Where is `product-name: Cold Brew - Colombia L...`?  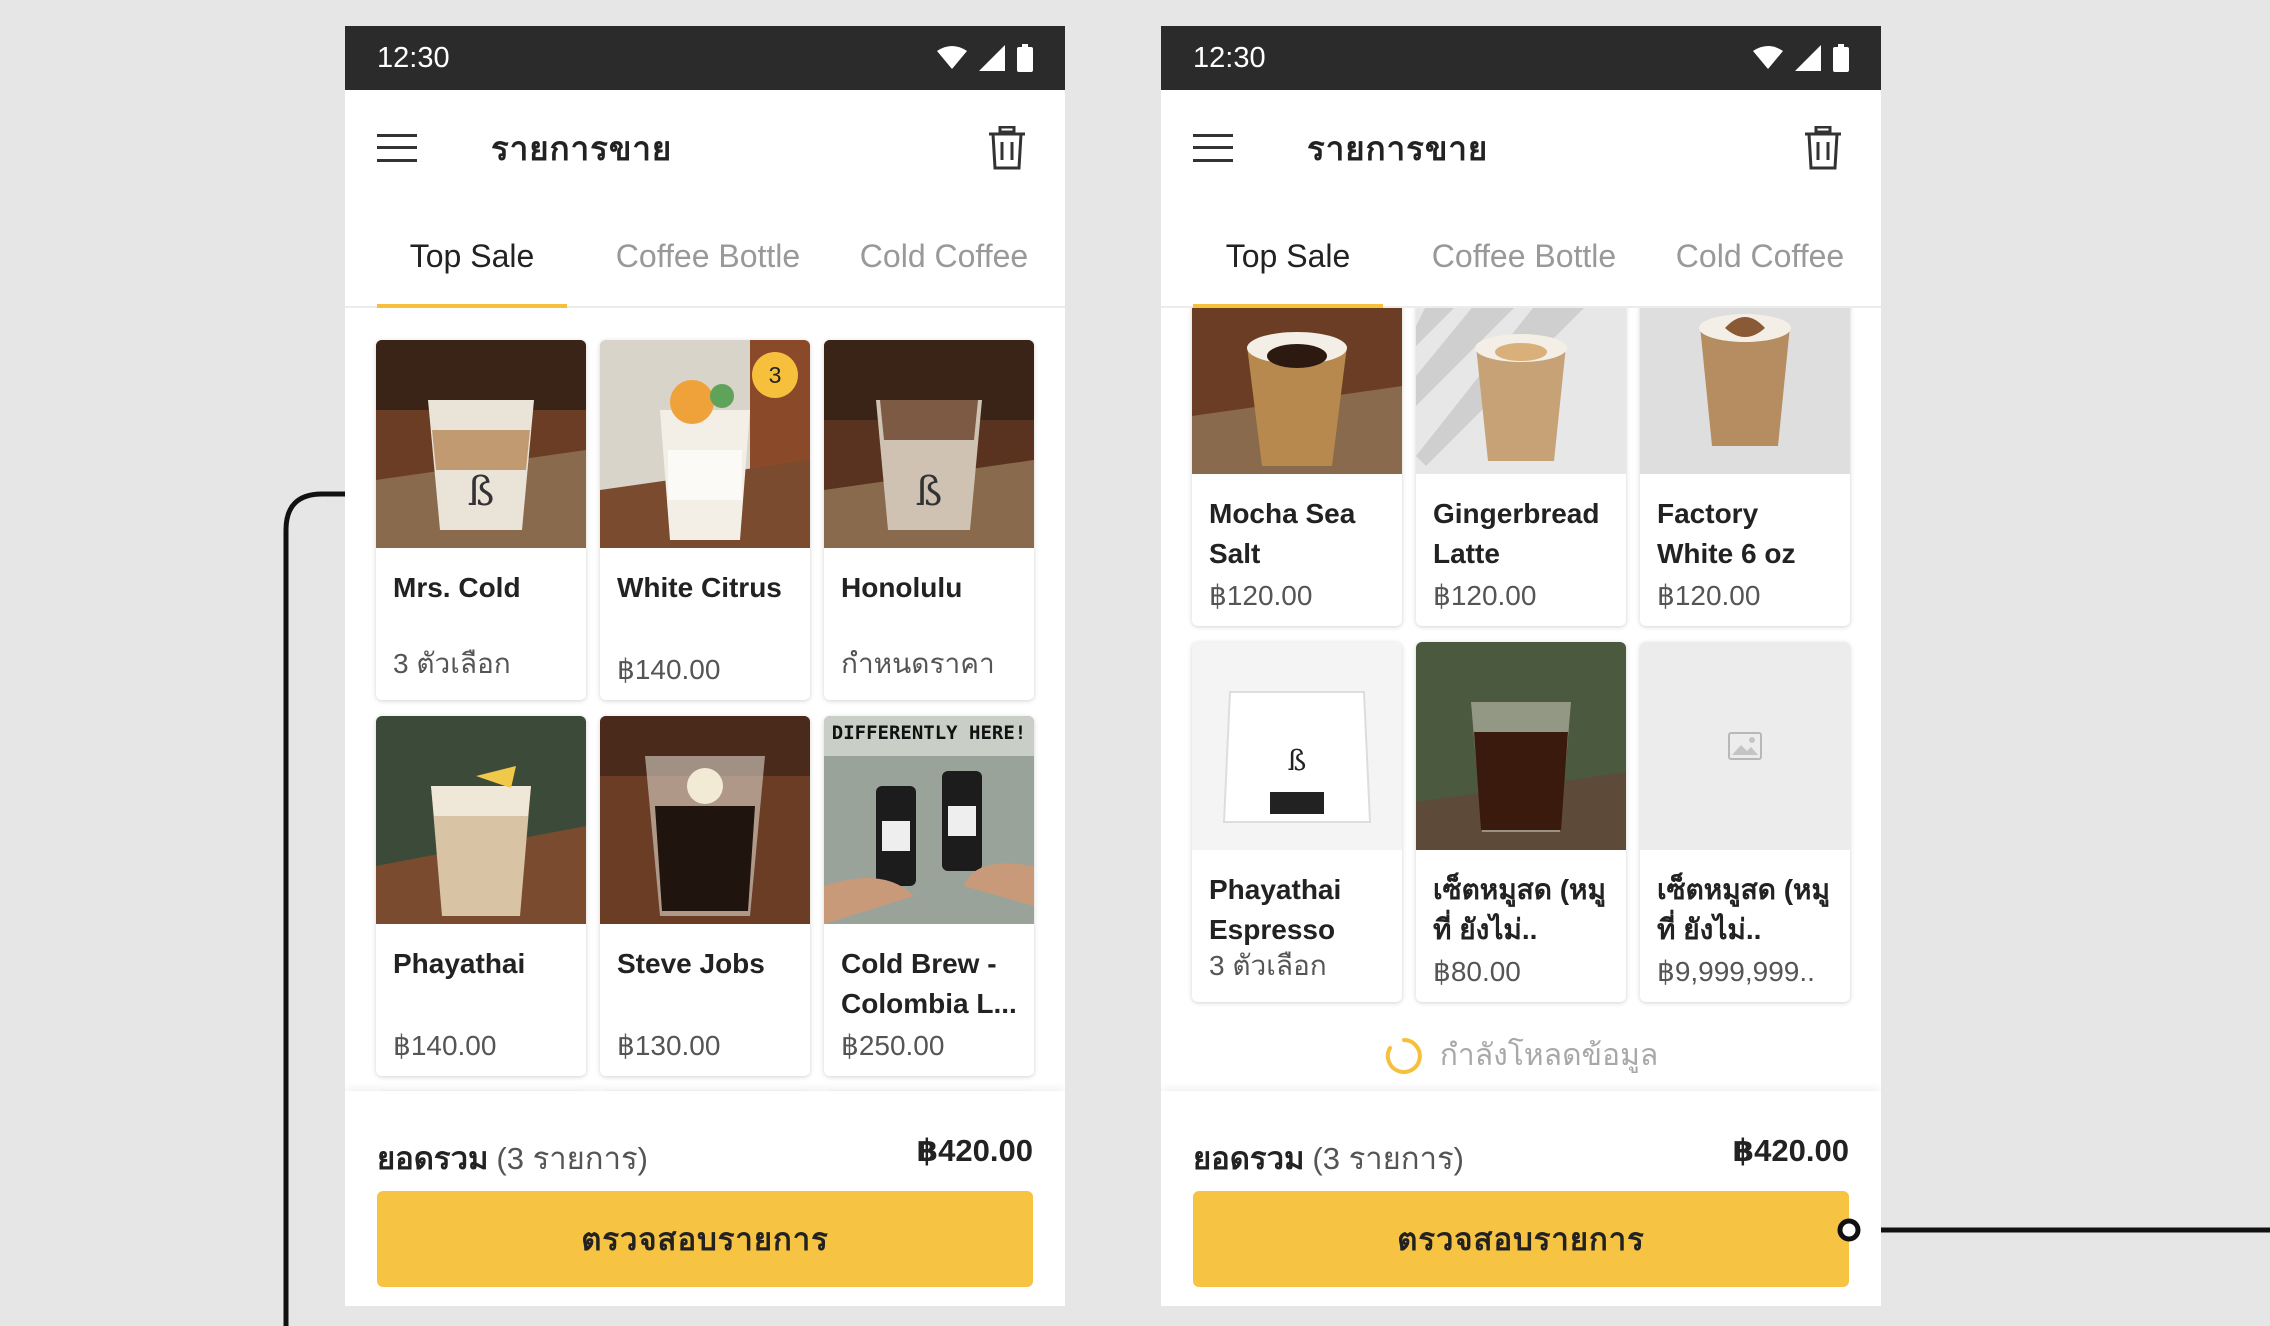 product-name: Cold Brew - Colombia L... is located at coordinates (929, 983).